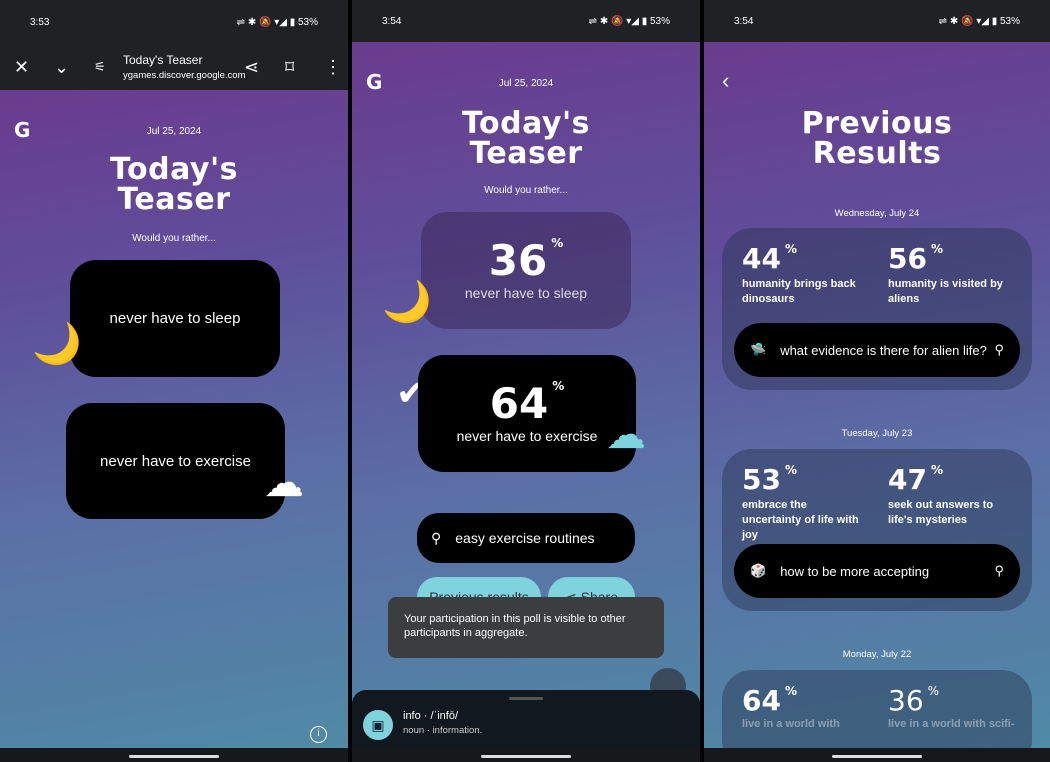  I want to click on search-suggestion-button: ⚲ easy exercise routines, so click(526, 538).